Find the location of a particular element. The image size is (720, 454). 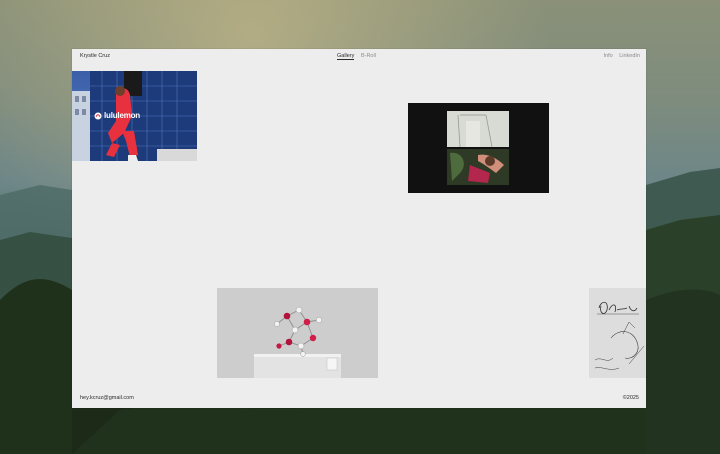

copyright-text: ©2025 is located at coordinates (630, 398).